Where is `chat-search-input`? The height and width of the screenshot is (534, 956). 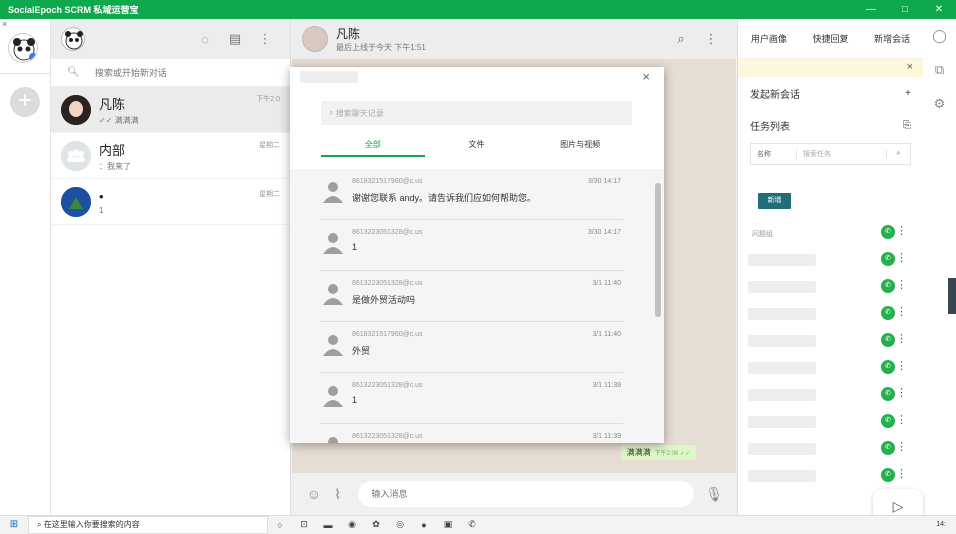 chat-search-input is located at coordinates (184, 72).